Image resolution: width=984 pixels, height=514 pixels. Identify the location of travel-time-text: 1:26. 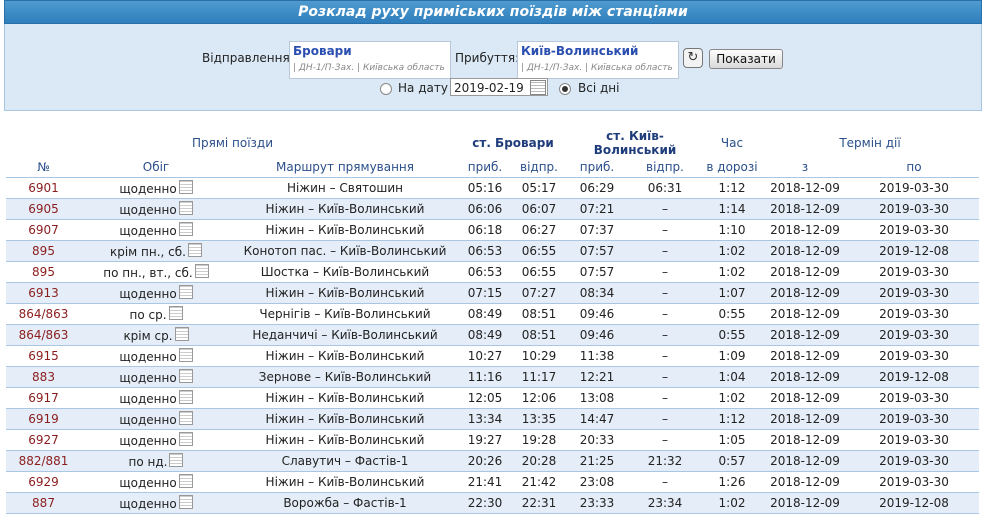
(732, 482).